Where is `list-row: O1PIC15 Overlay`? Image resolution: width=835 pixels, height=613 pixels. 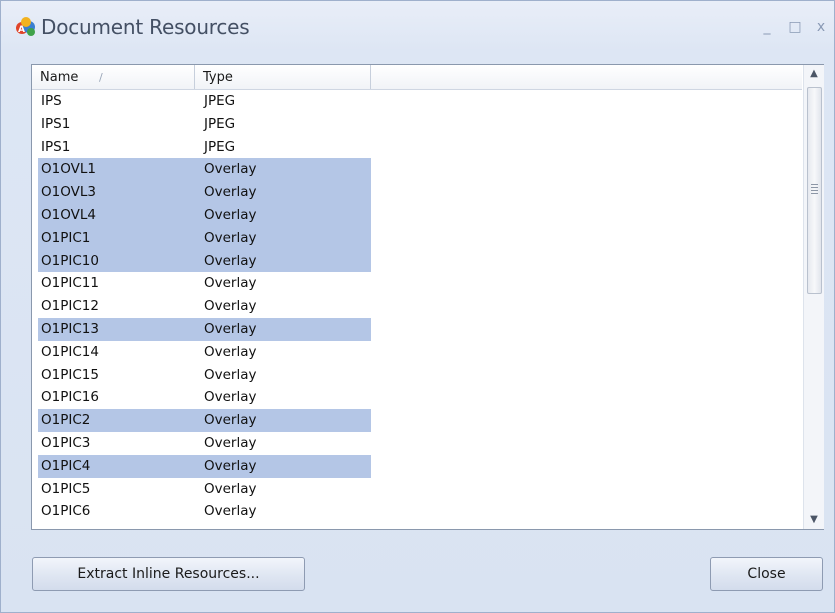 list-row: O1PIC15 Overlay is located at coordinates (420, 375).